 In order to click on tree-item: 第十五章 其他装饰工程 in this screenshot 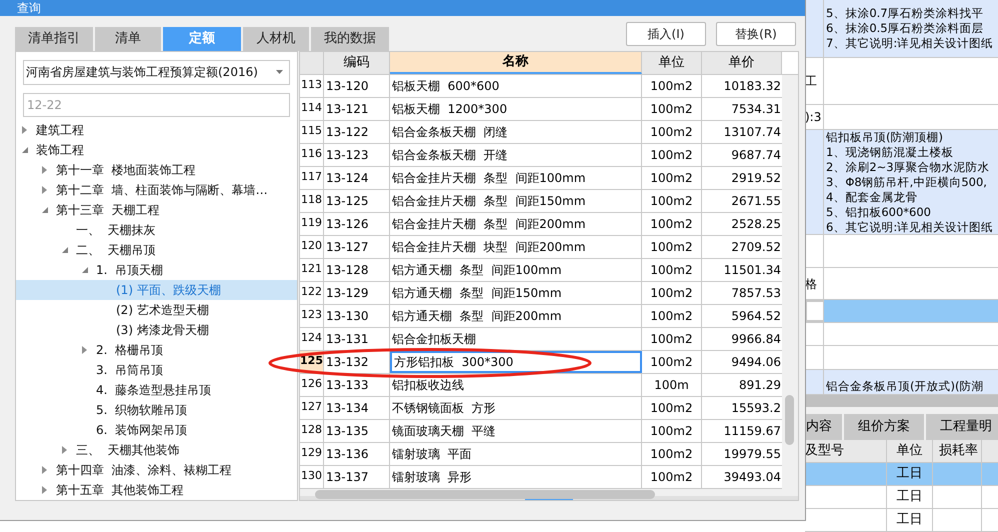, I will do `click(156, 490)`.